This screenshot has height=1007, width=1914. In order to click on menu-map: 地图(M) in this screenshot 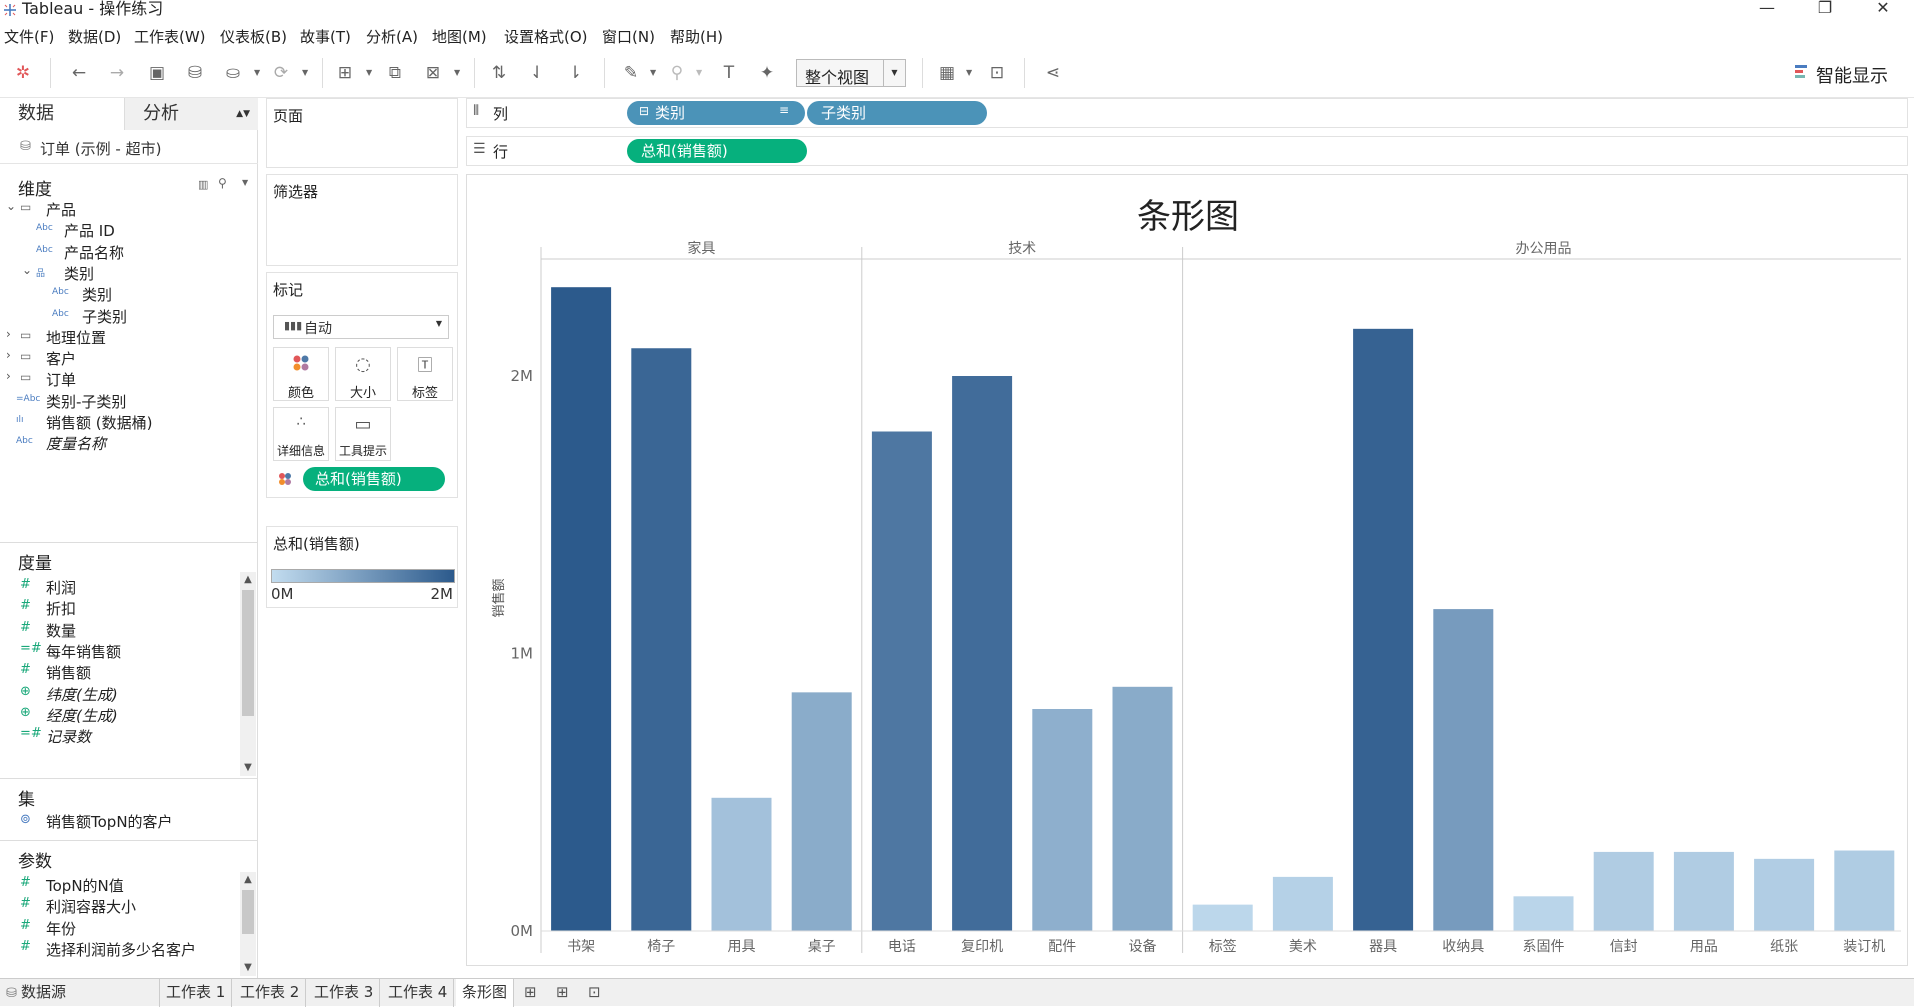, I will do `click(459, 36)`.